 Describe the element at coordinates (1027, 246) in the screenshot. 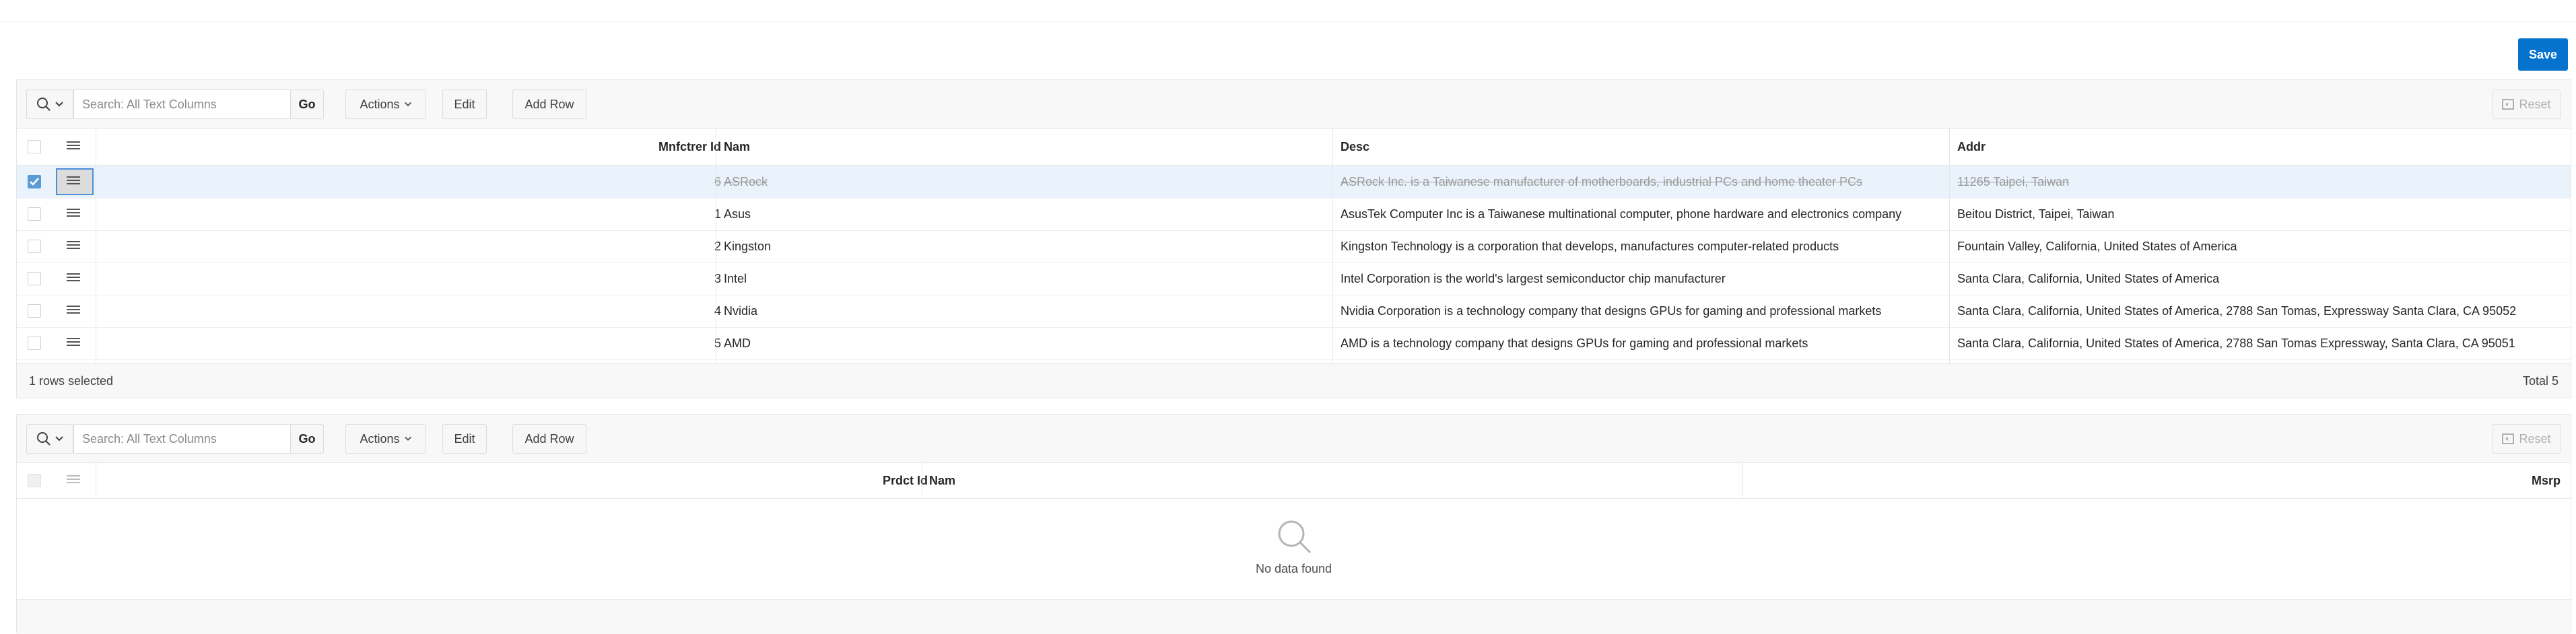

I see `cell-nam: Kingston` at that location.